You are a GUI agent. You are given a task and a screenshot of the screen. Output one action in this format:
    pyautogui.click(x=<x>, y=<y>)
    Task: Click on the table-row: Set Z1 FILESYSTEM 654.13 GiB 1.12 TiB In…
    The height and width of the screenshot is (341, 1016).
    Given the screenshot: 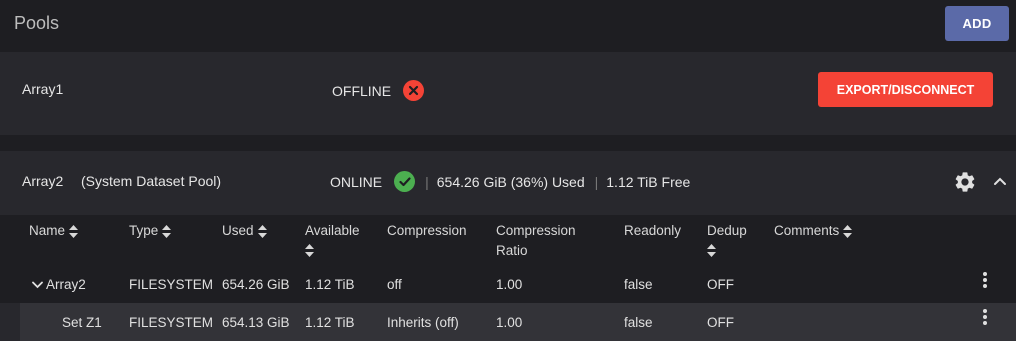 What is the action you would take?
    pyautogui.click(x=518, y=322)
    